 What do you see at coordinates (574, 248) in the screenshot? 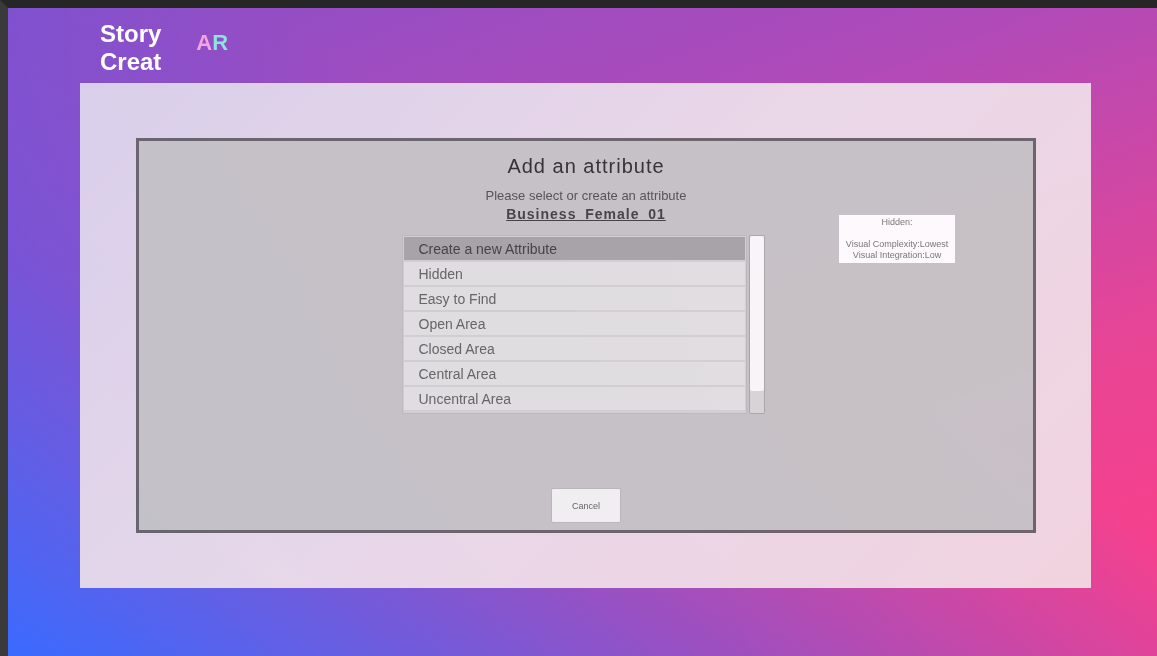
I see `attribute-item: Create a new Attribute` at bounding box center [574, 248].